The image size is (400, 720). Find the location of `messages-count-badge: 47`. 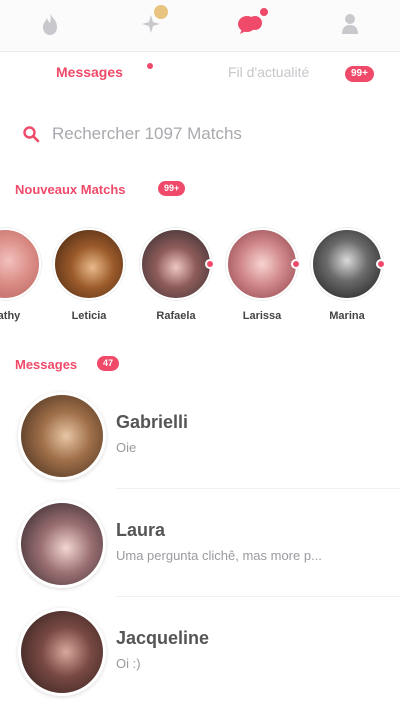

messages-count-badge: 47 is located at coordinates (108, 363).